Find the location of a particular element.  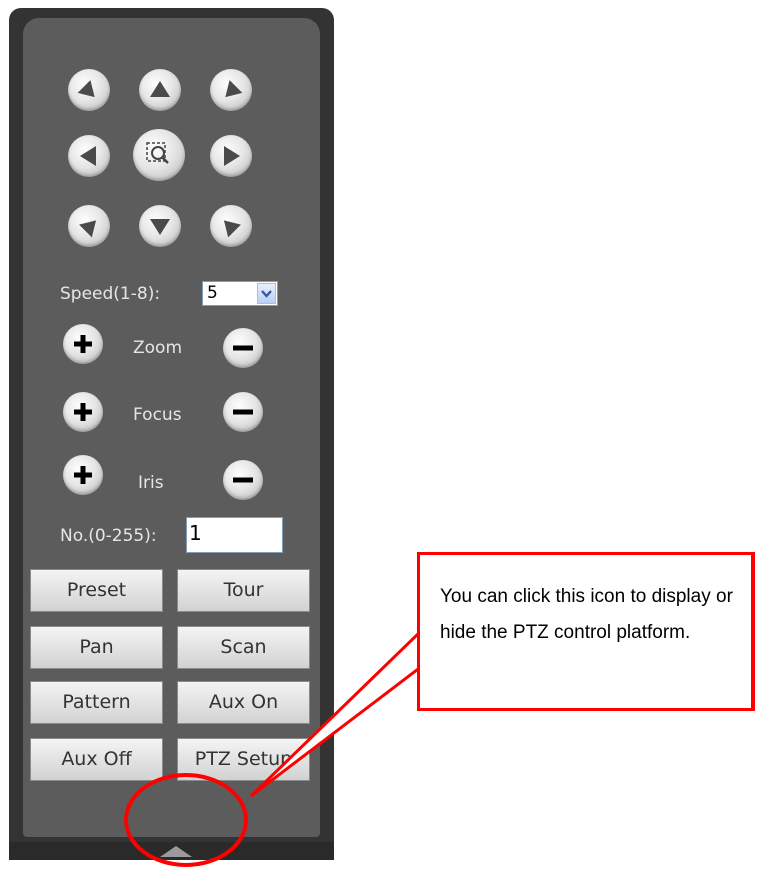

focus-label: Focus is located at coordinates (157, 415).